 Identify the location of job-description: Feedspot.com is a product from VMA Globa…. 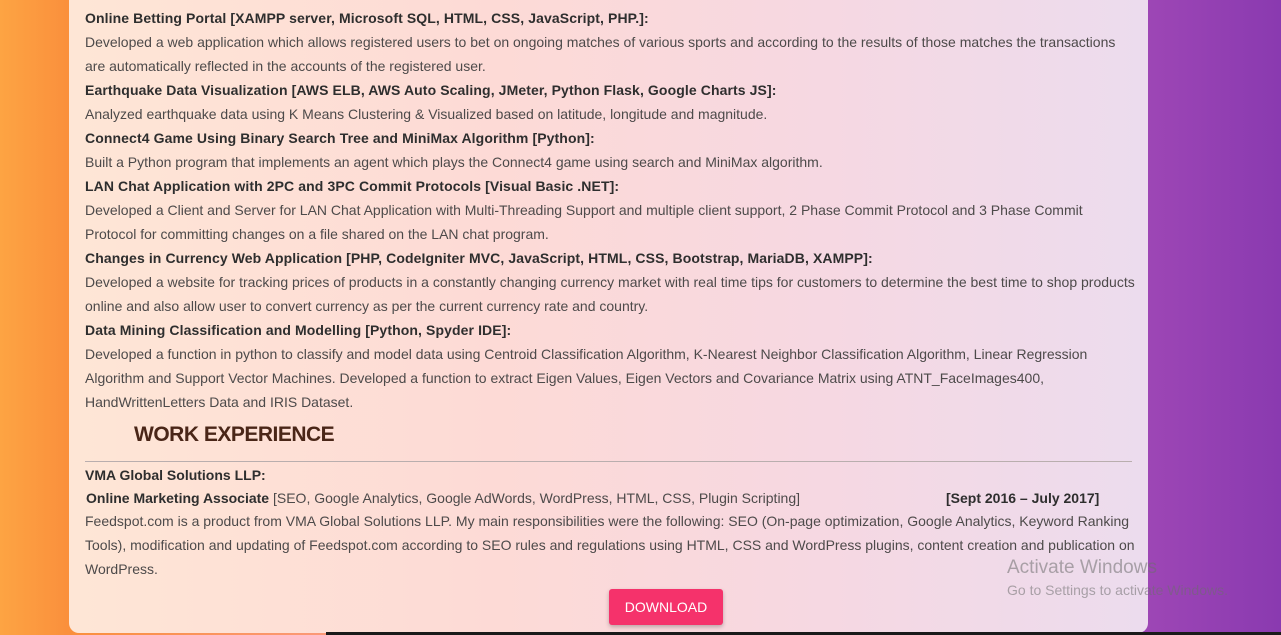
(610, 545).